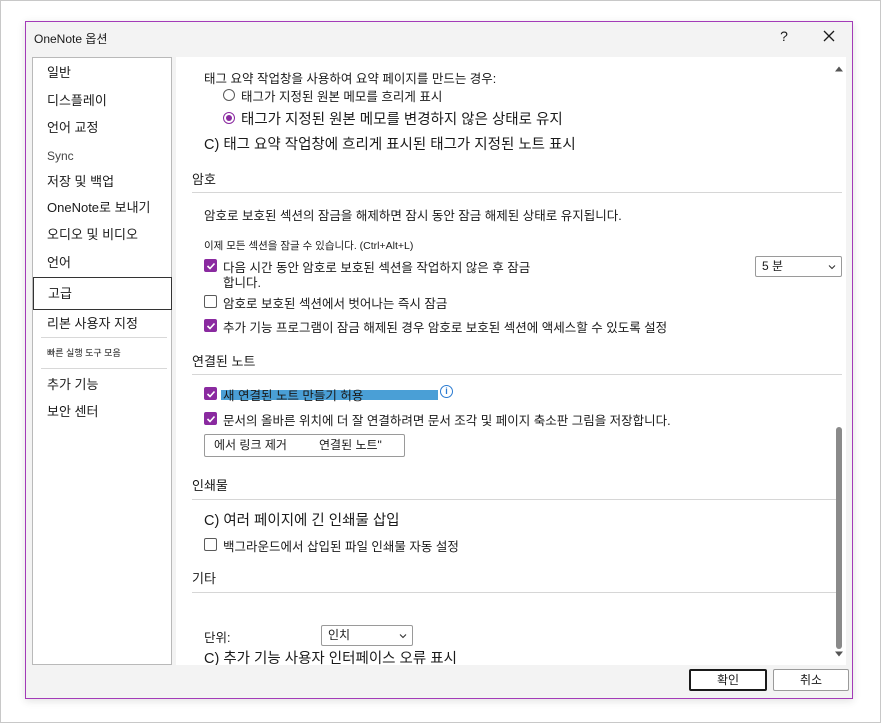 This screenshot has width=881, height=723. I want to click on units-select: 인치, so click(367, 635).